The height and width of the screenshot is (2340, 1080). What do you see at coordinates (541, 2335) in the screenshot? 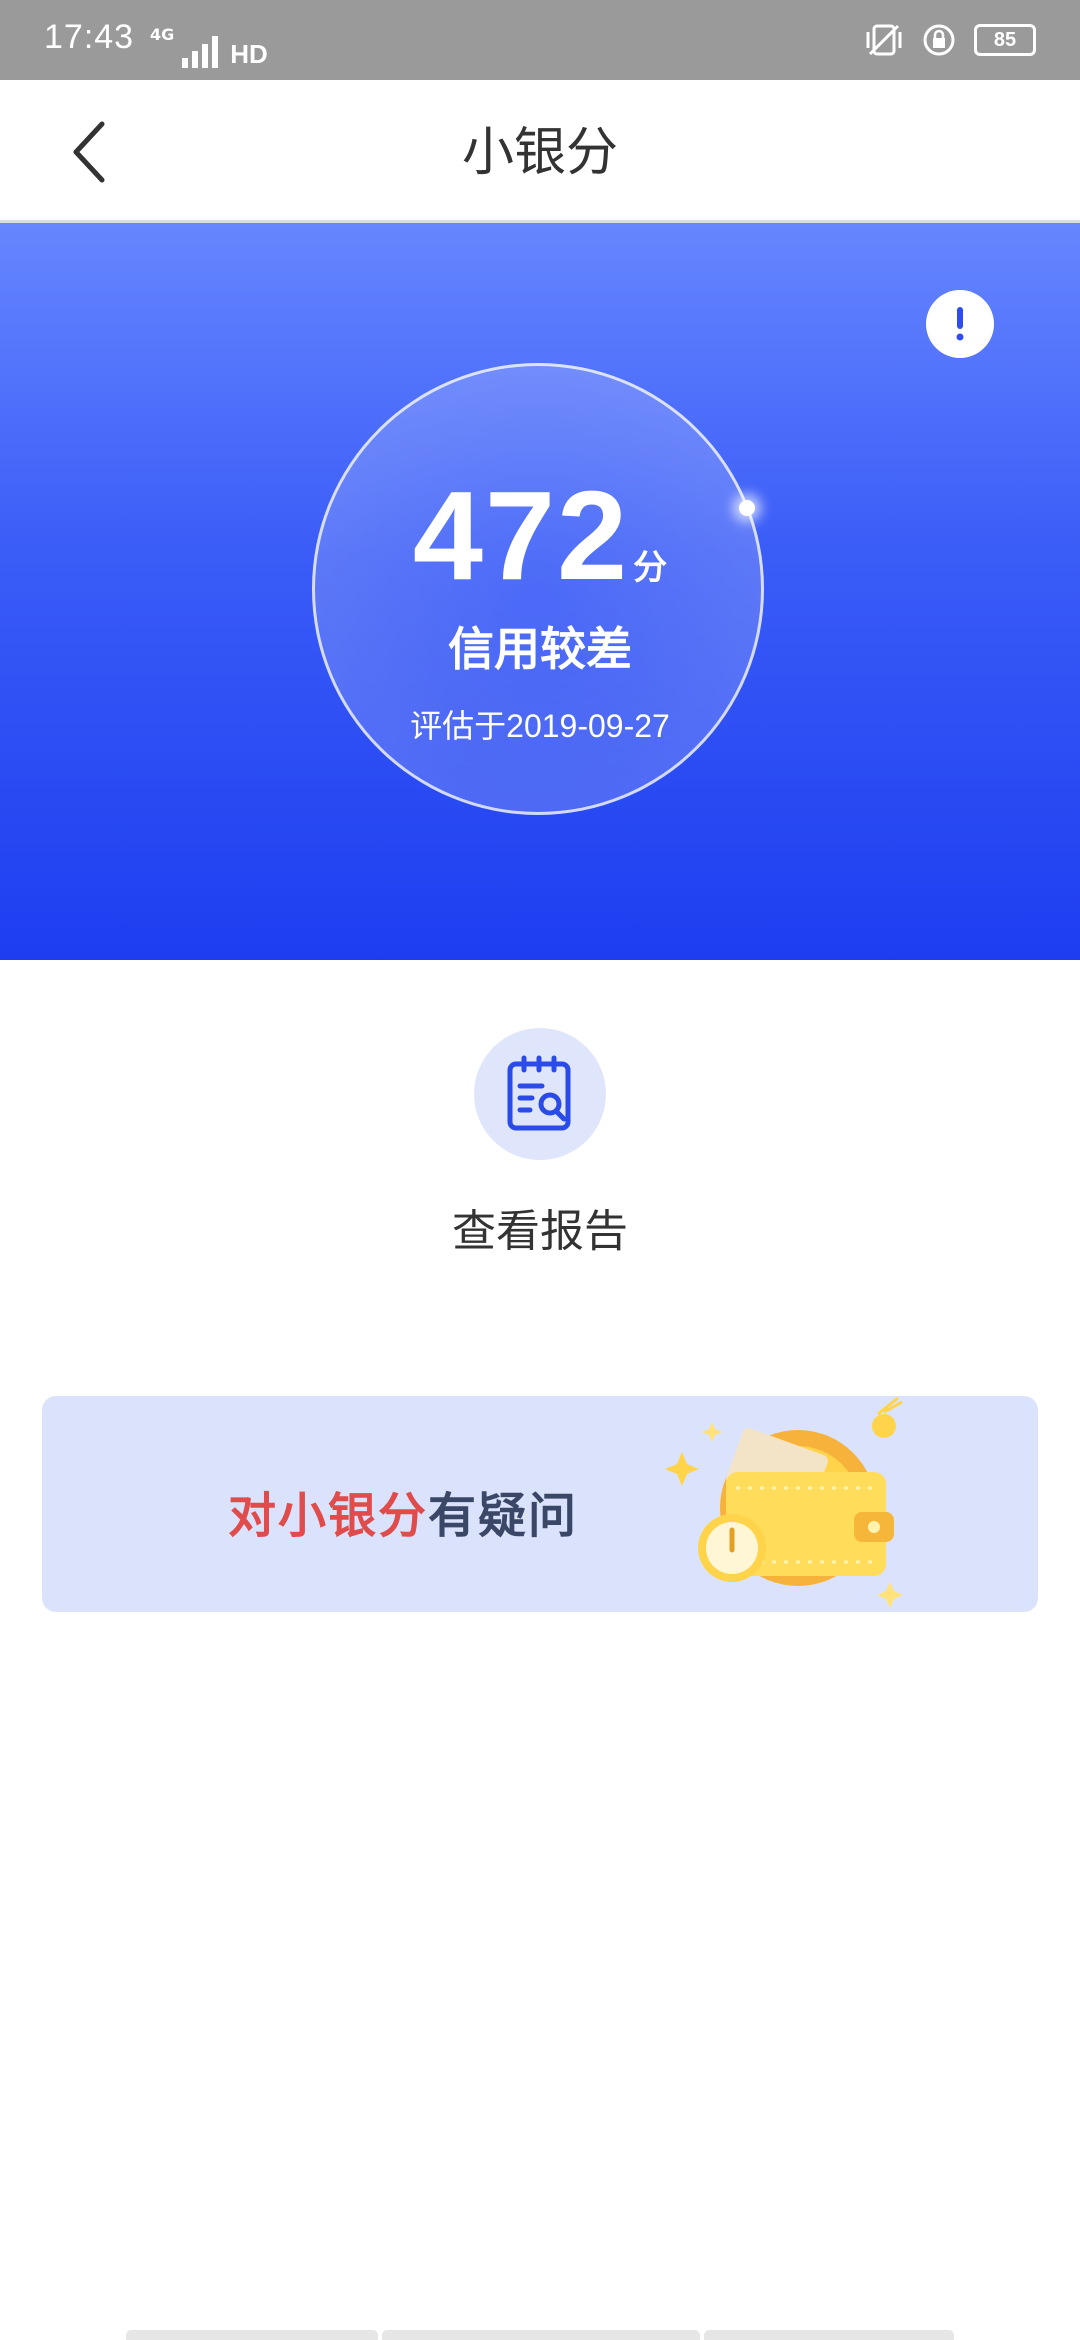
I see `nav-gesture-center` at bounding box center [541, 2335].